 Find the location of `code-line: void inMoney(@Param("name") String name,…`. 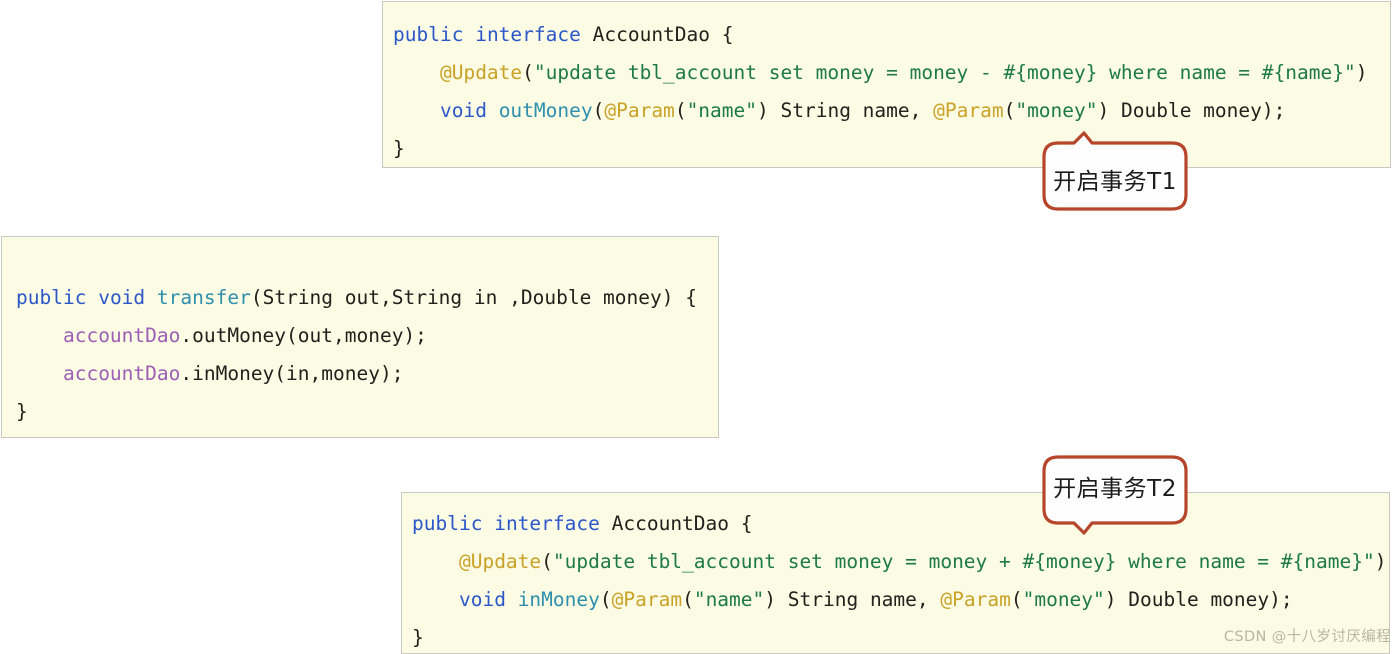

code-line: void inMoney(@Param("name") String name,… is located at coordinates (900, 600).